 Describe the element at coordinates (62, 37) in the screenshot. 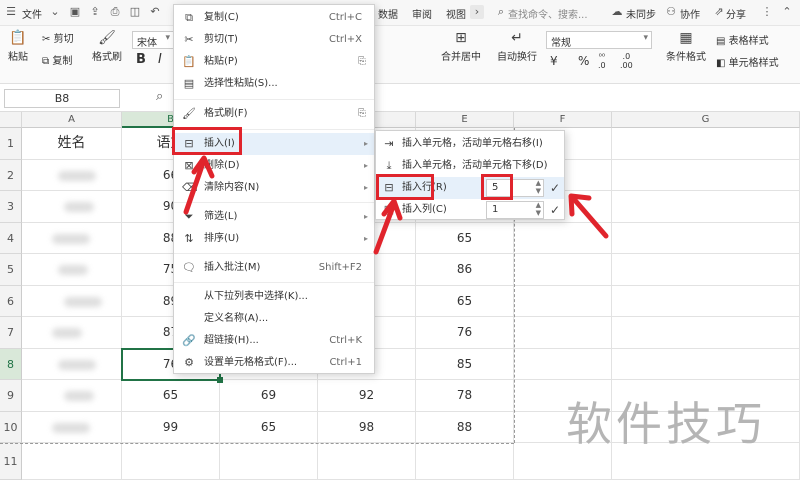

I see `cut-button: ✂ 剪切` at that location.